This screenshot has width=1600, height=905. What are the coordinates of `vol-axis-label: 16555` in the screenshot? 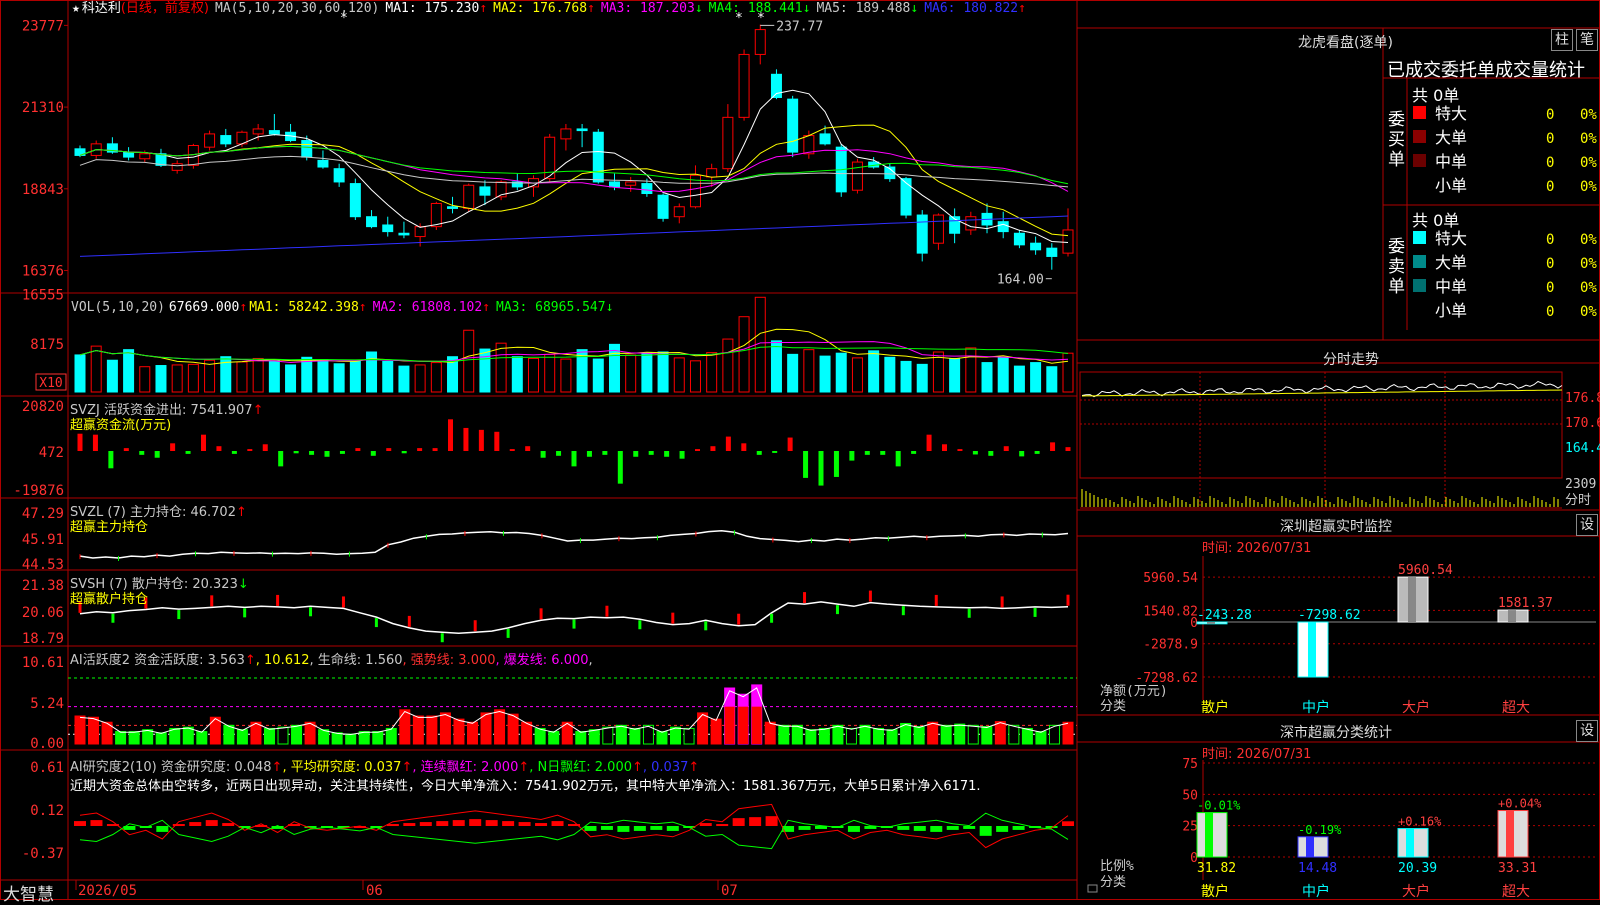 It's located at (43, 296).